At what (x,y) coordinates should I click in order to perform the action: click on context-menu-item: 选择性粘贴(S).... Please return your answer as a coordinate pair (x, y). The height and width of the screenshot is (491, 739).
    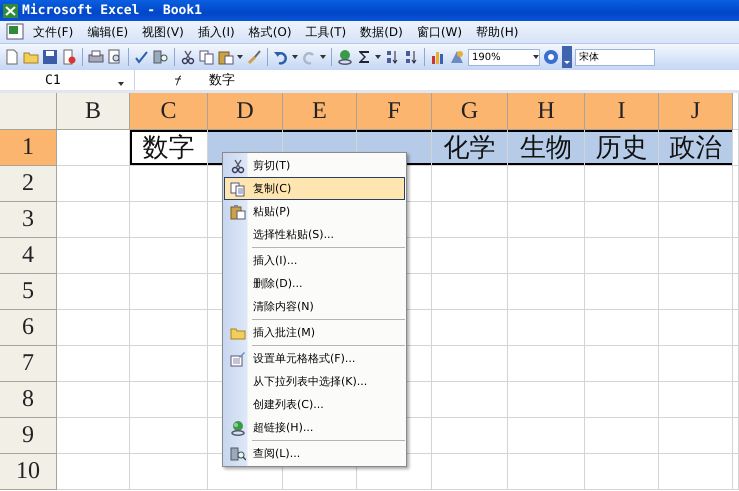
    Looking at the image, I should click on (314, 234).